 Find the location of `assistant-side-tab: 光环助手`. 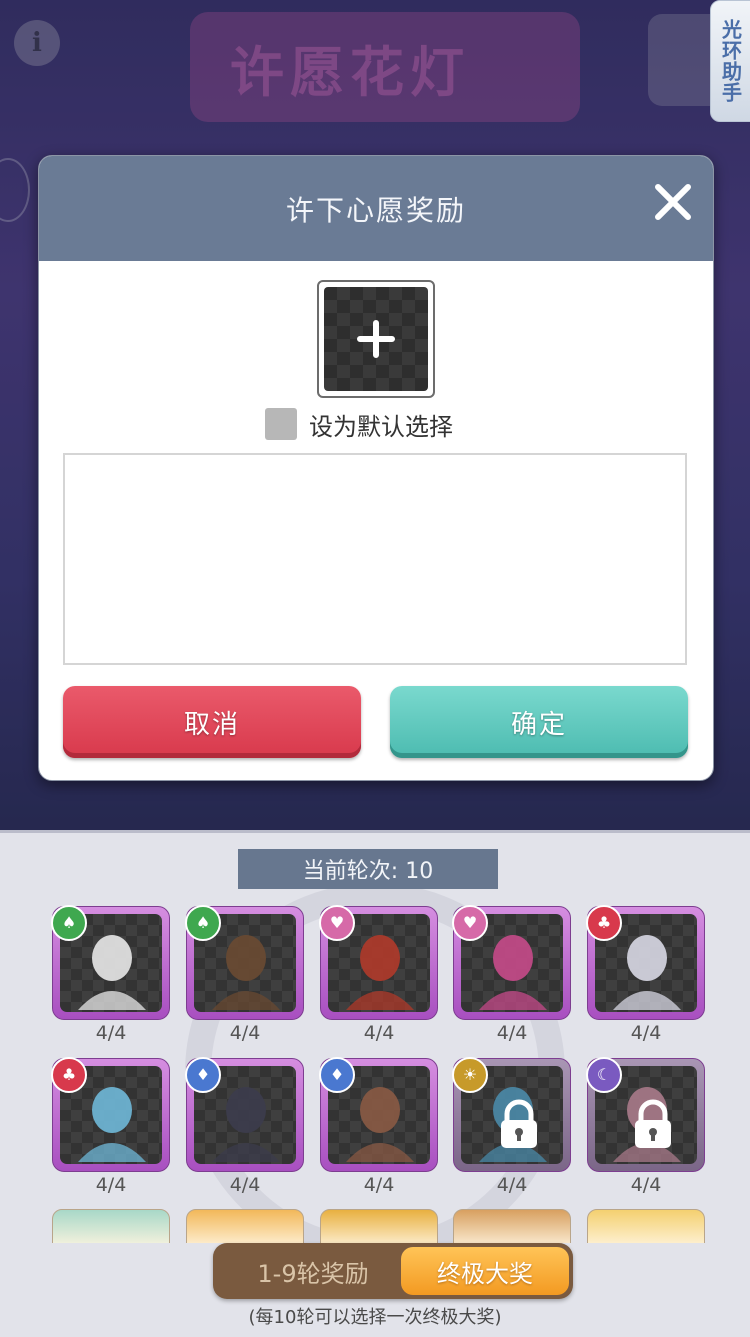

assistant-side-tab: 光环助手 is located at coordinates (730, 61).